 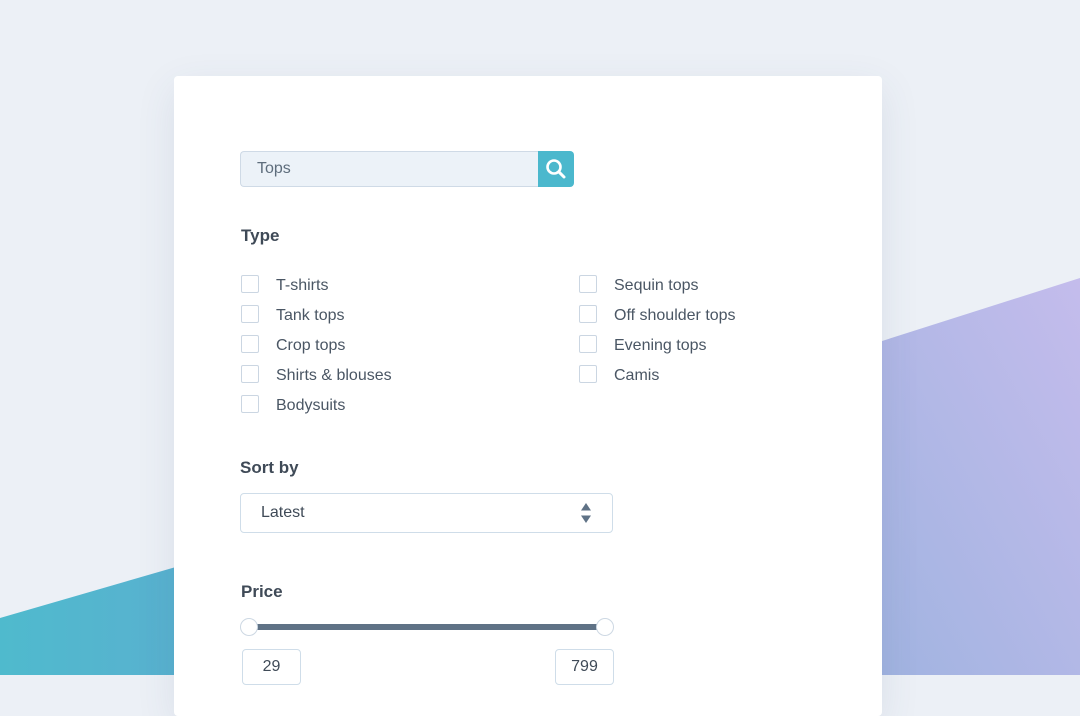 I want to click on option-label: Off shoulder tops, so click(x=675, y=315).